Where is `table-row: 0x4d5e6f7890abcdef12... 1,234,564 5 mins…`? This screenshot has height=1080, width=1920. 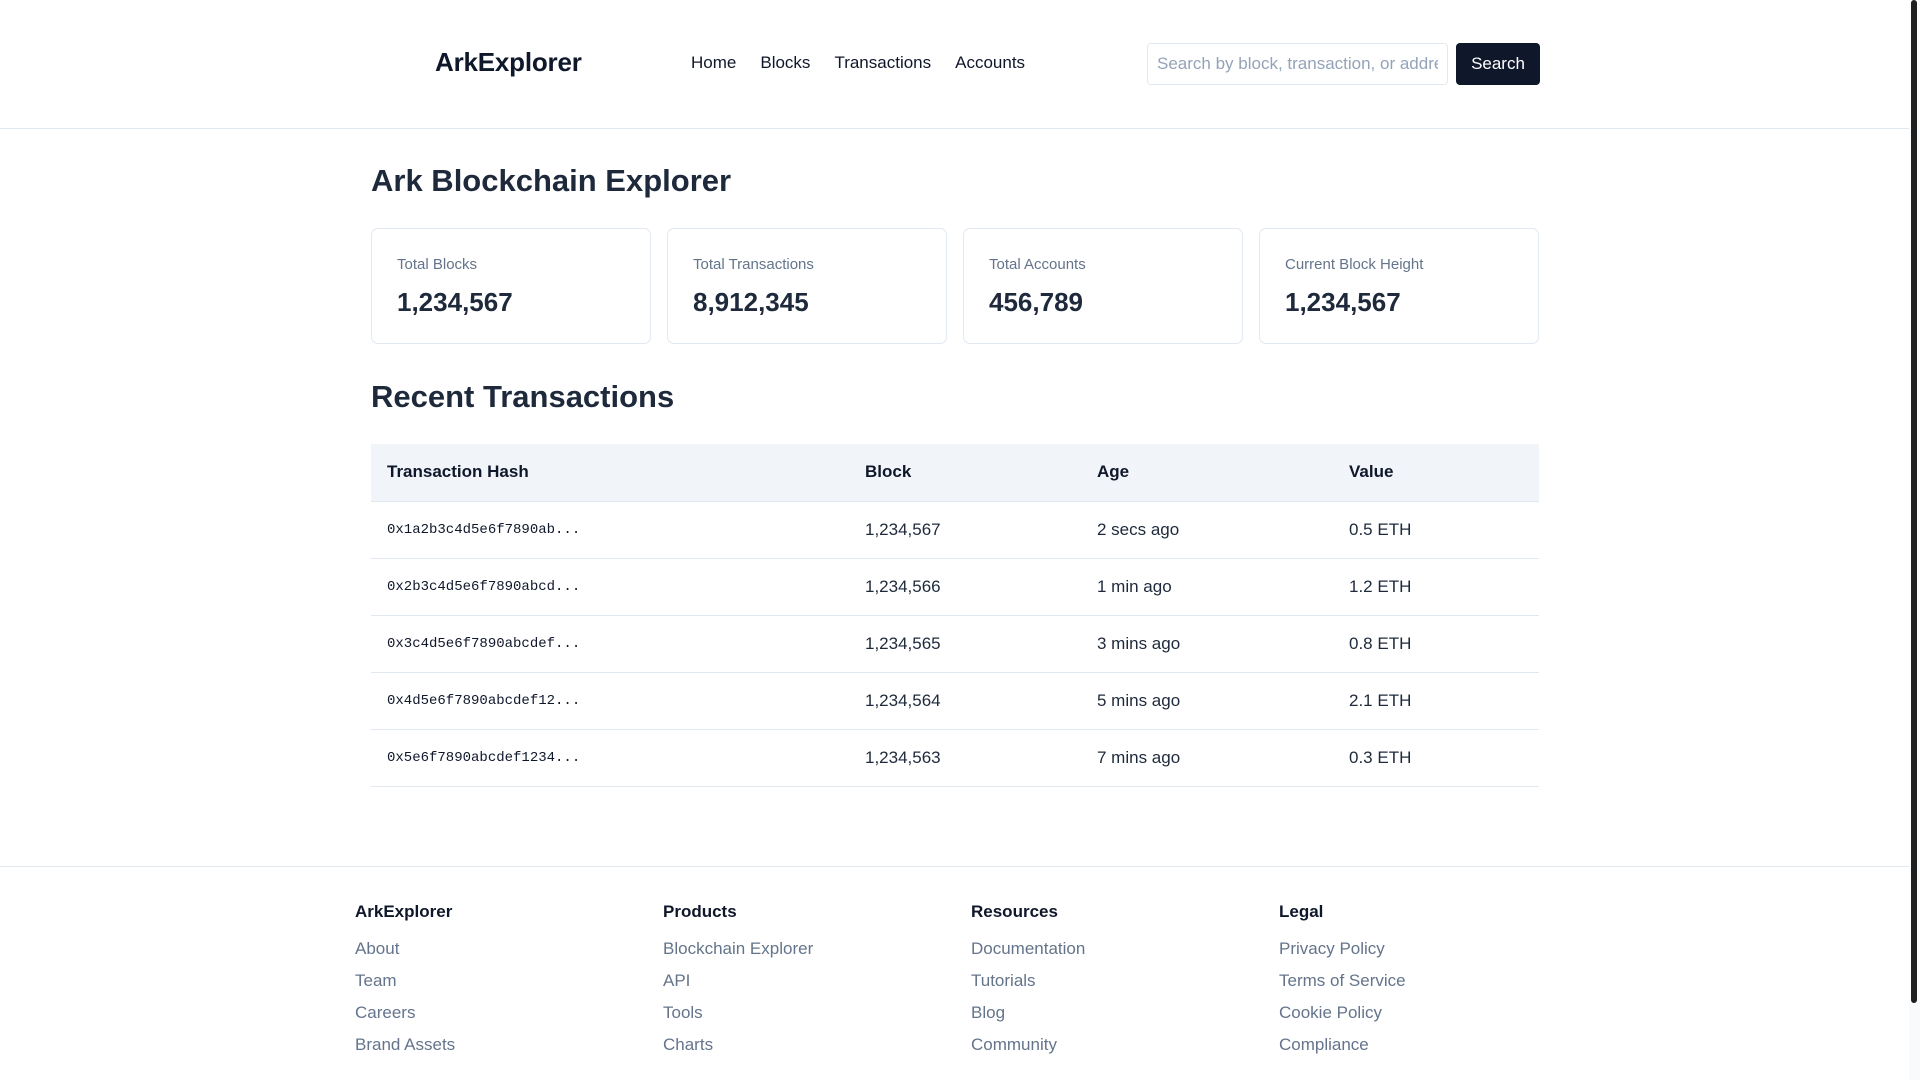
table-row: 0x4d5e6f7890abcdef12... 1,234,564 5 mins… is located at coordinates (955, 701).